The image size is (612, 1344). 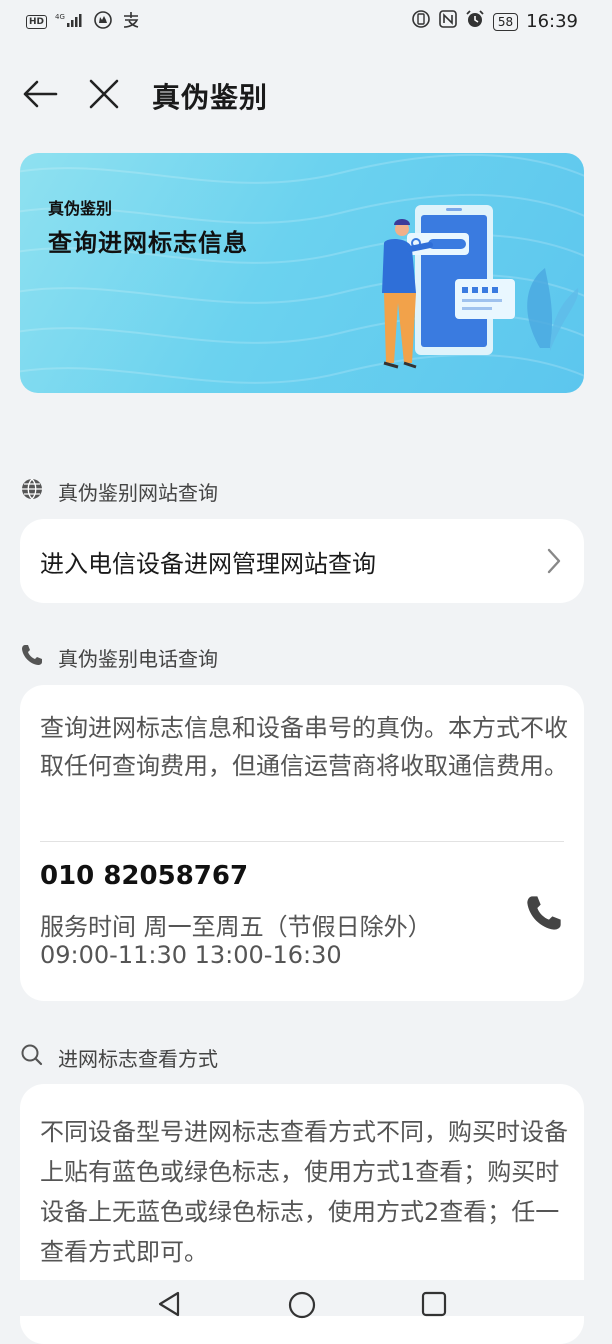 I want to click on phone-section-label: 真伪鉴别电话查询, so click(x=119, y=657).